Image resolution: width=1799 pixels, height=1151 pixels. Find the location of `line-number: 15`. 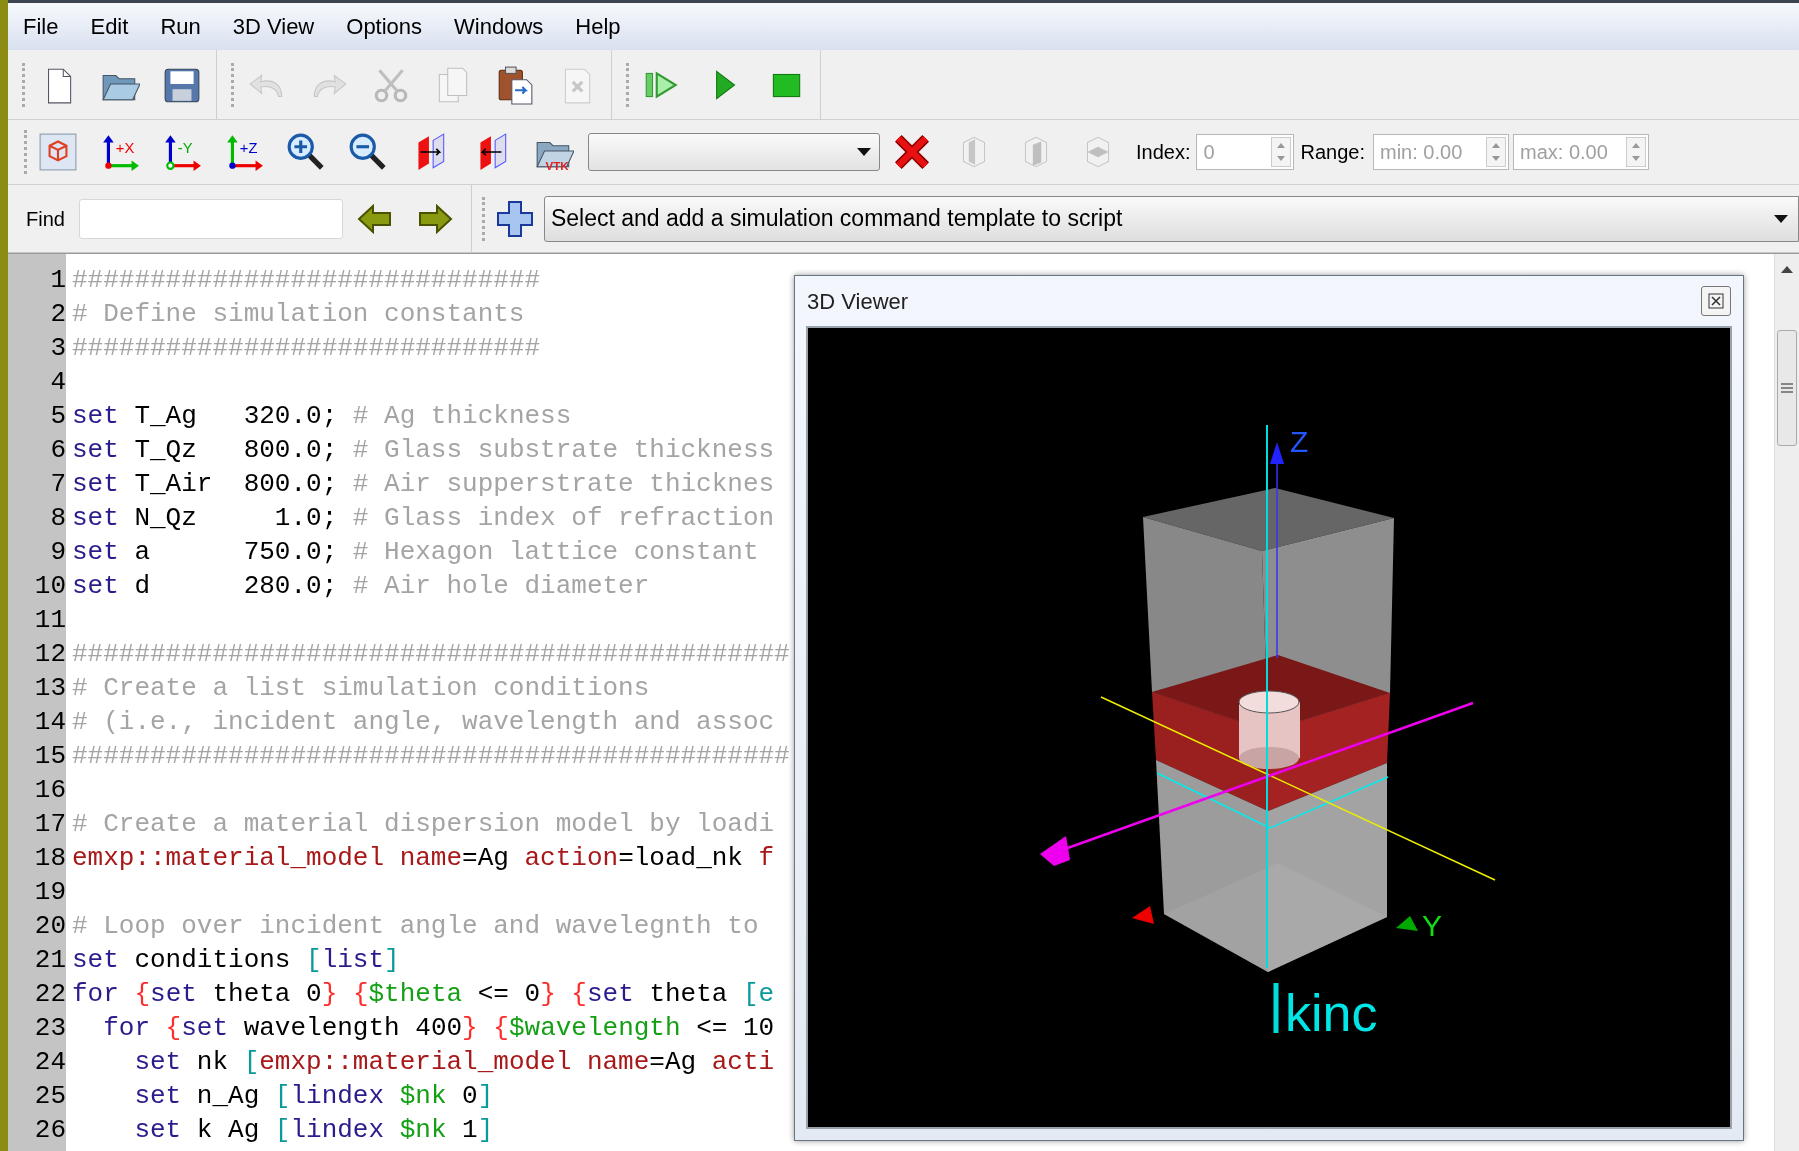

line-number: 15 is located at coordinates (50, 756).